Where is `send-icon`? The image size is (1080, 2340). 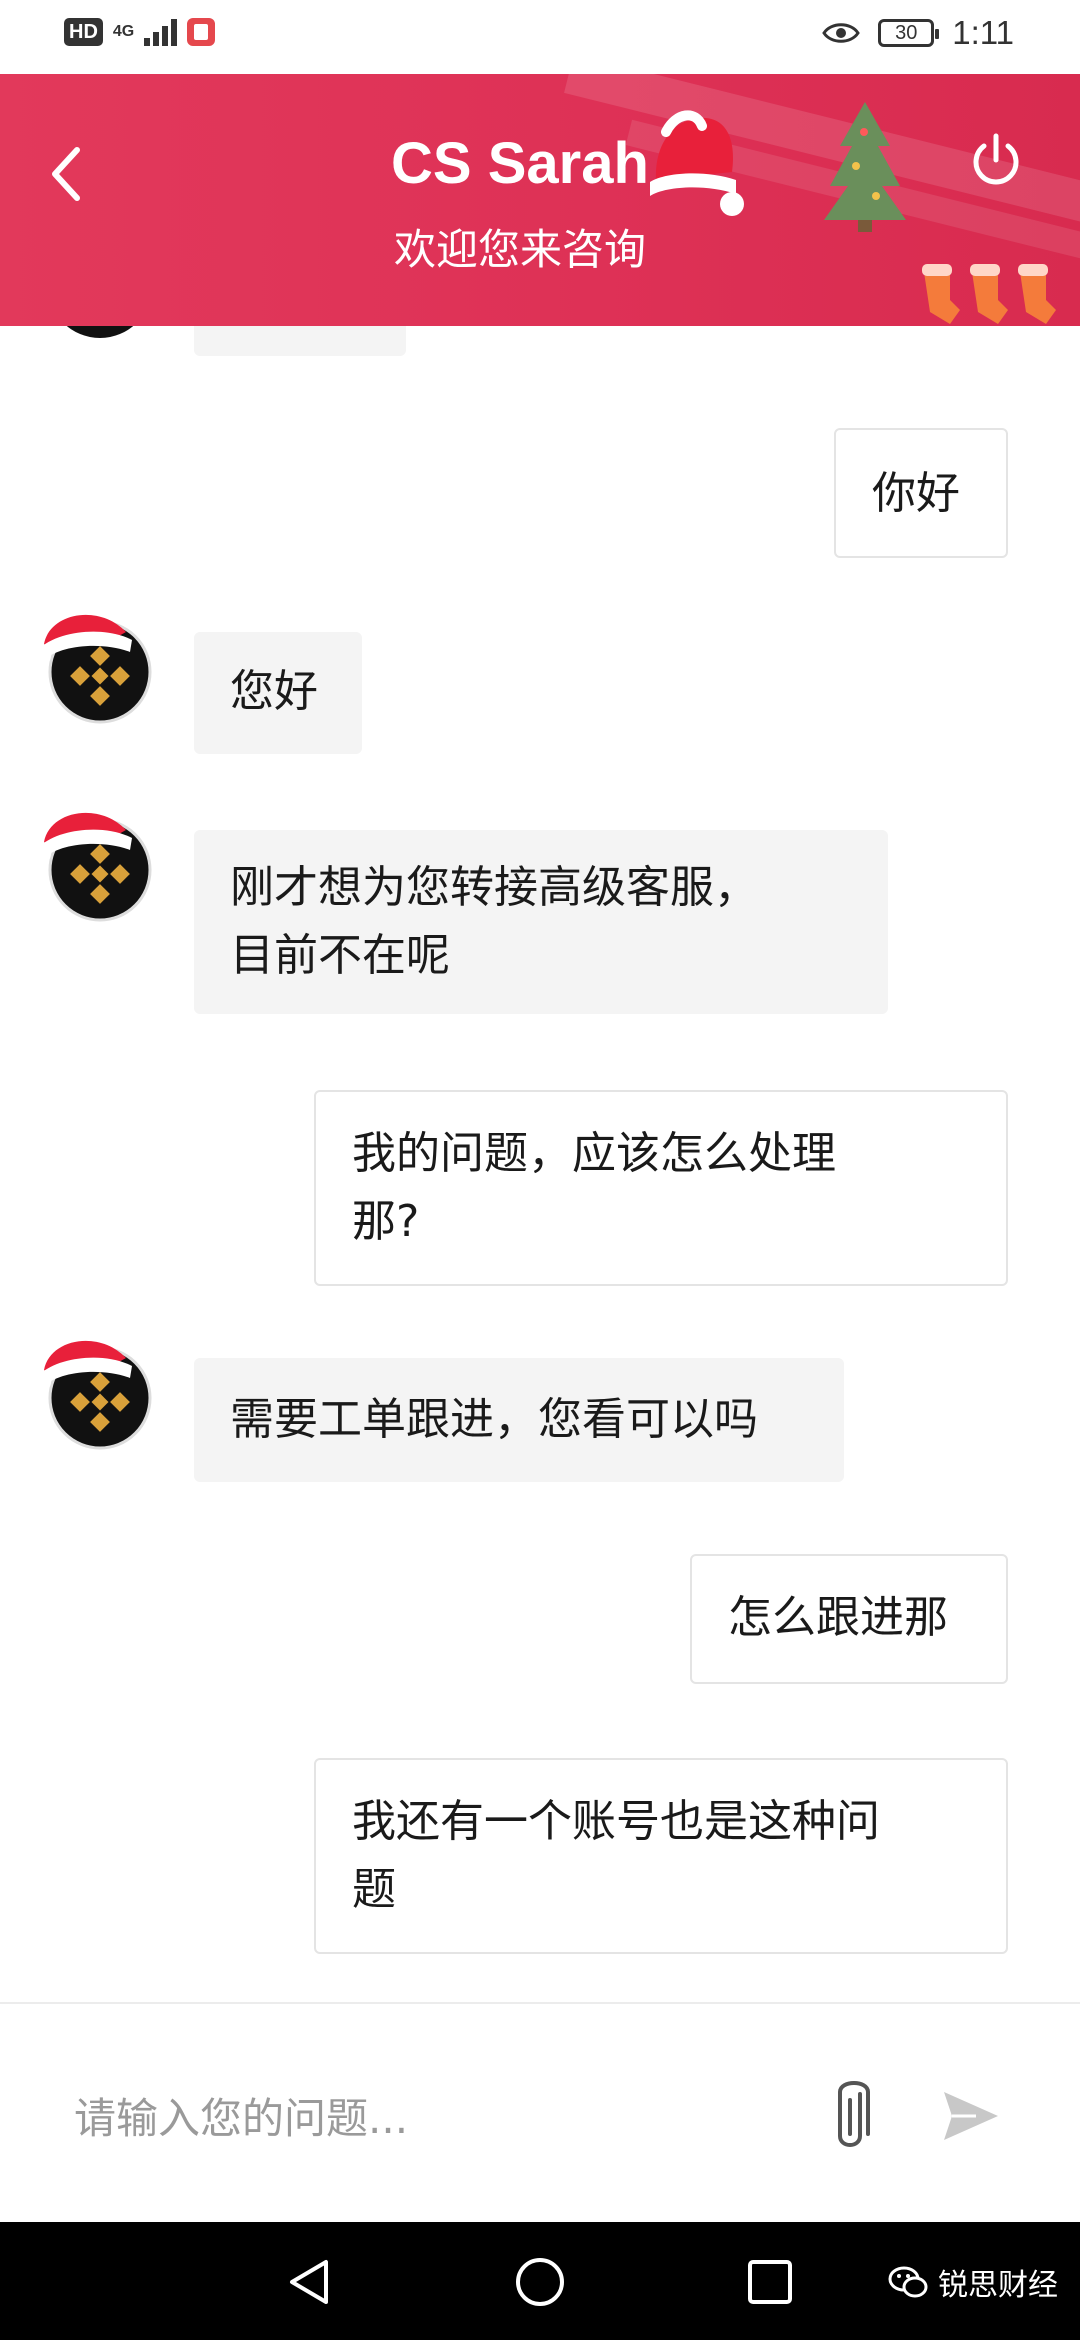 send-icon is located at coordinates (971, 2116).